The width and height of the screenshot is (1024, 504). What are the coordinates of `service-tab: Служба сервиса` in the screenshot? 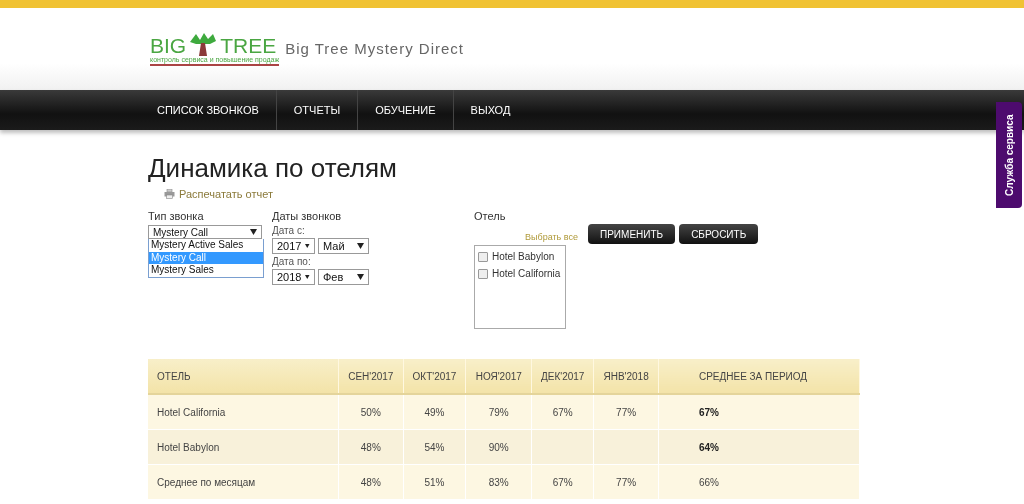 It's located at (1009, 155).